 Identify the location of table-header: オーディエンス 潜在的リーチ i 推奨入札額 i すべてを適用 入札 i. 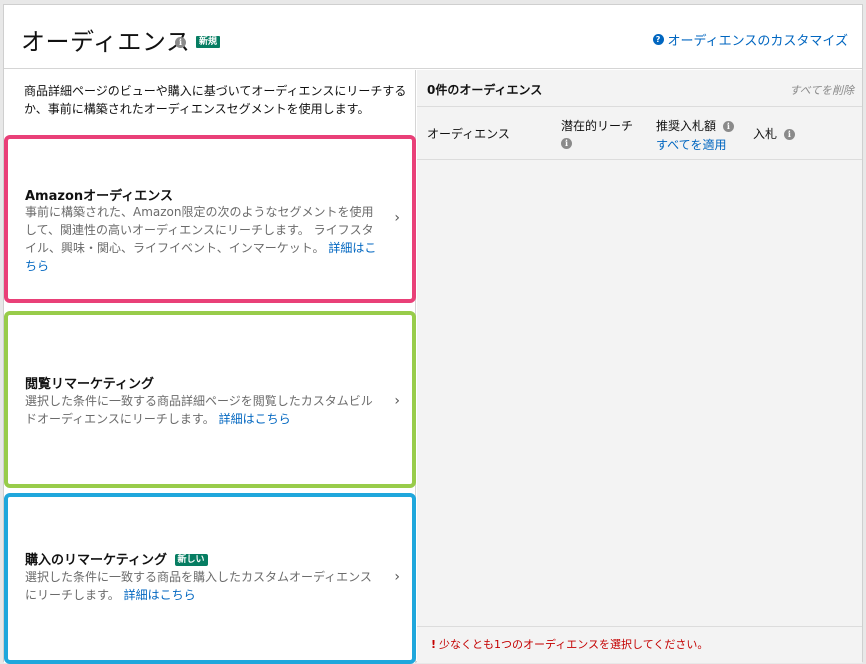
(639, 134).